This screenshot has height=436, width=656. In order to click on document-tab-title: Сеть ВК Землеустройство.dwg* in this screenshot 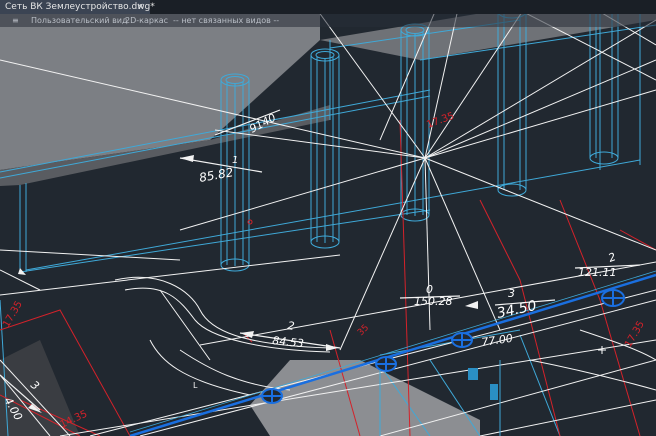, I will do `click(80, 7)`.